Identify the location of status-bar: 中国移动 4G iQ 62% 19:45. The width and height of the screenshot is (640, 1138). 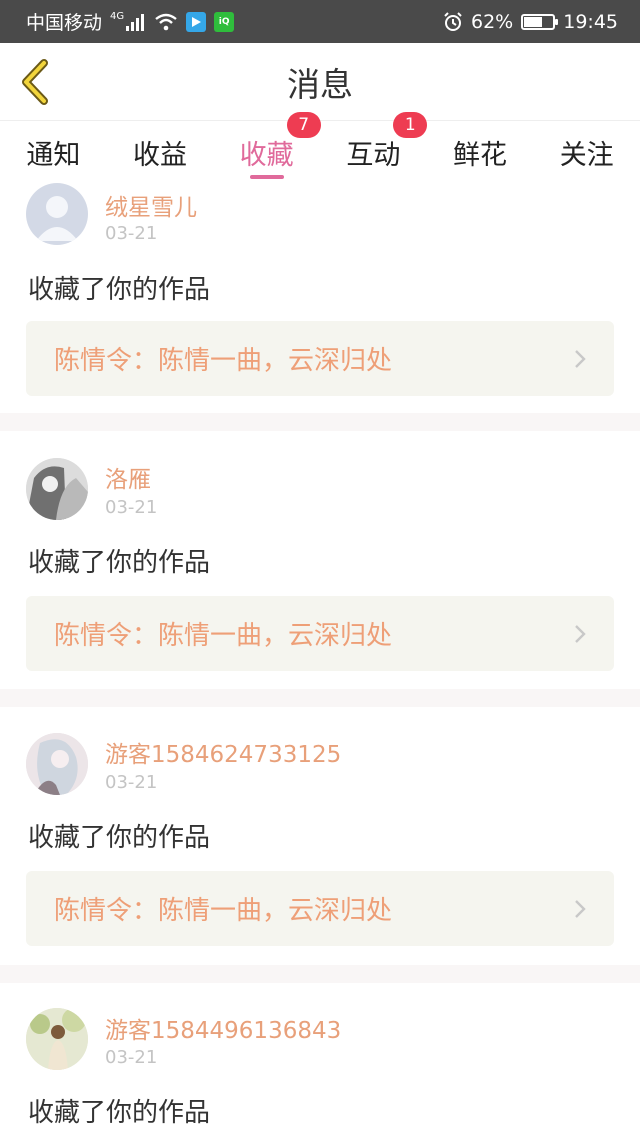
(320, 21).